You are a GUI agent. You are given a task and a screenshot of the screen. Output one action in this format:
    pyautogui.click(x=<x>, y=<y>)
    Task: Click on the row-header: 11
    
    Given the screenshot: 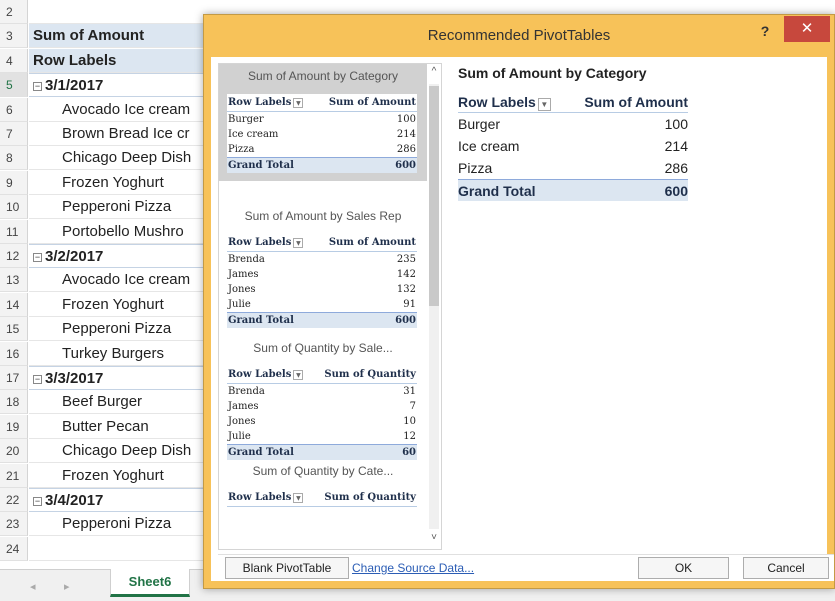 What is the action you would take?
    pyautogui.click(x=14, y=231)
    